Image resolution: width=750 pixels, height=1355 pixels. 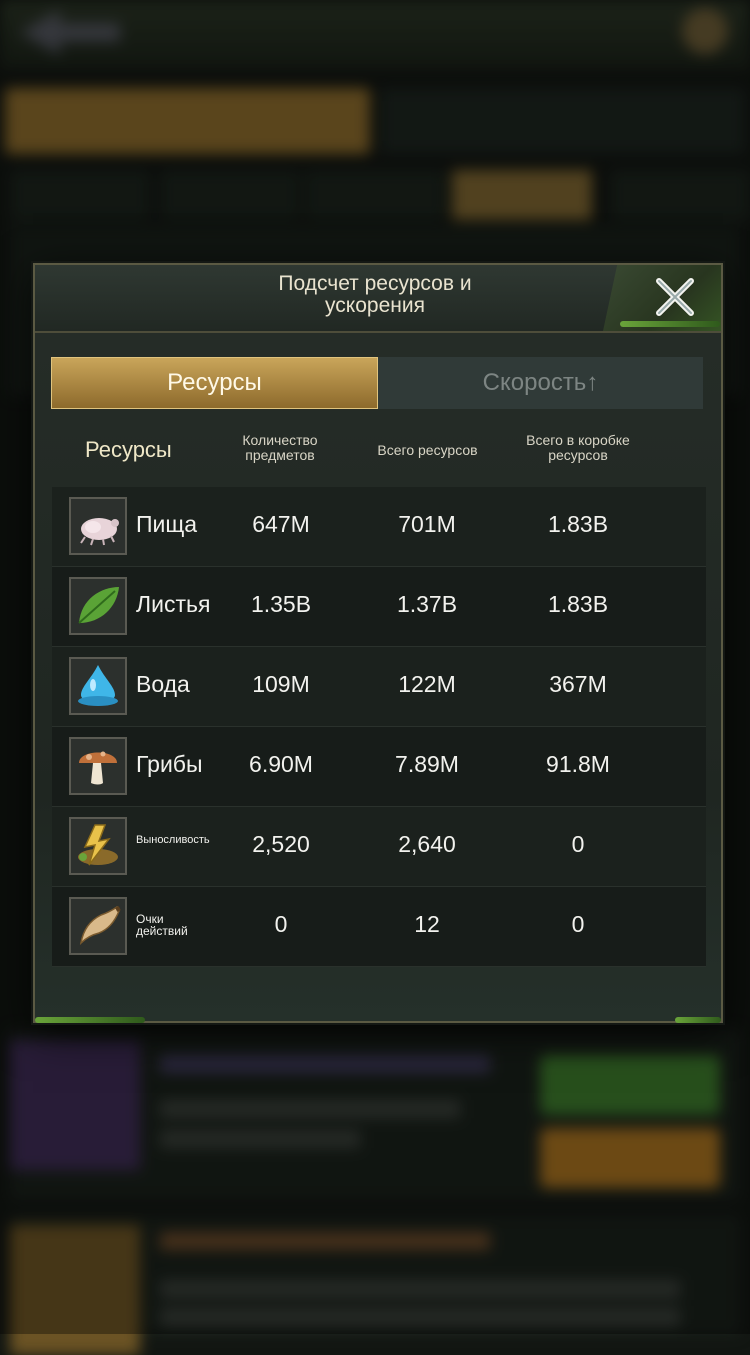 I want to click on header-total-resources: Всего ресурсов, so click(x=427, y=450).